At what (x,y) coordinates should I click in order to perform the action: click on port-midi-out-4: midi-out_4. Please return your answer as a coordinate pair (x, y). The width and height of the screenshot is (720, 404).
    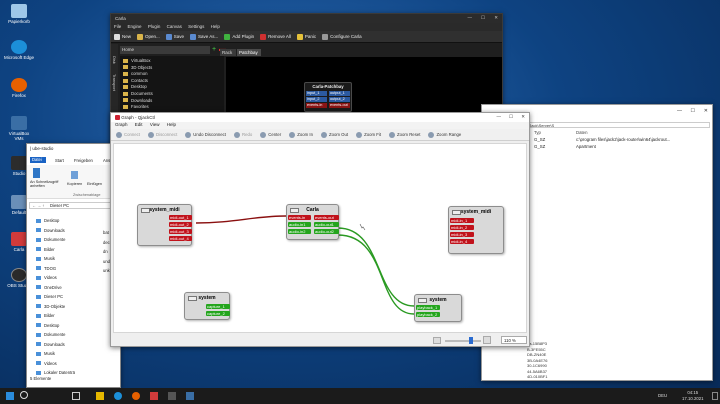
    Looking at the image, I should click on (180, 238).